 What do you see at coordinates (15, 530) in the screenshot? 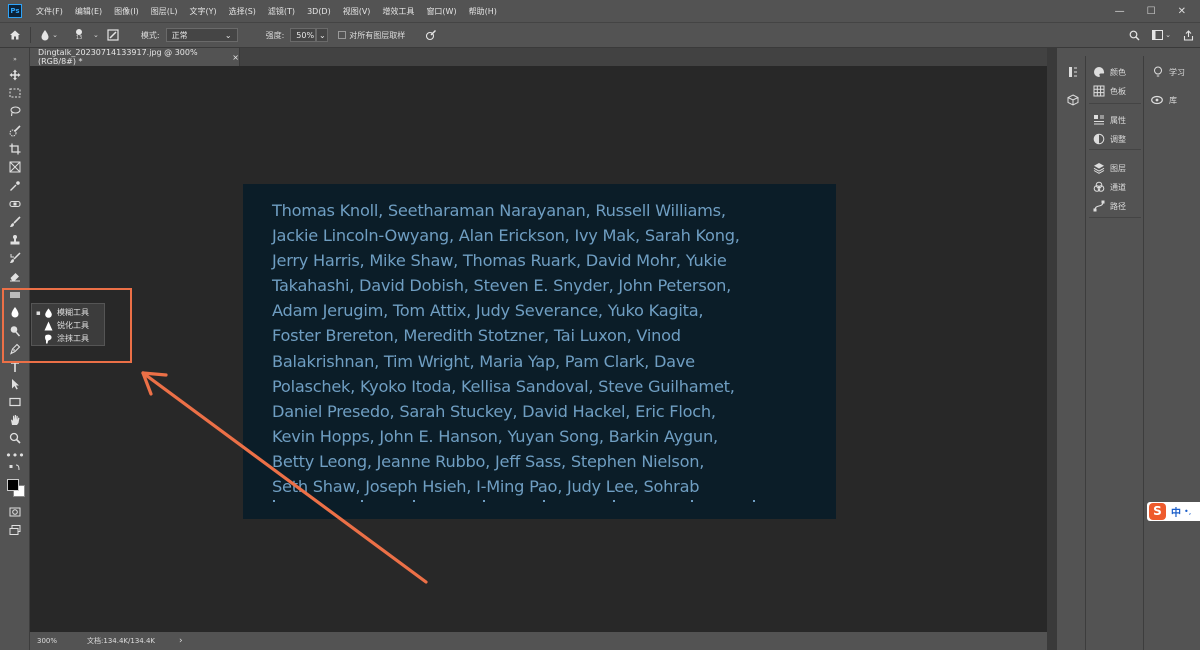
I see `screen-mode-button` at bounding box center [15, 530].